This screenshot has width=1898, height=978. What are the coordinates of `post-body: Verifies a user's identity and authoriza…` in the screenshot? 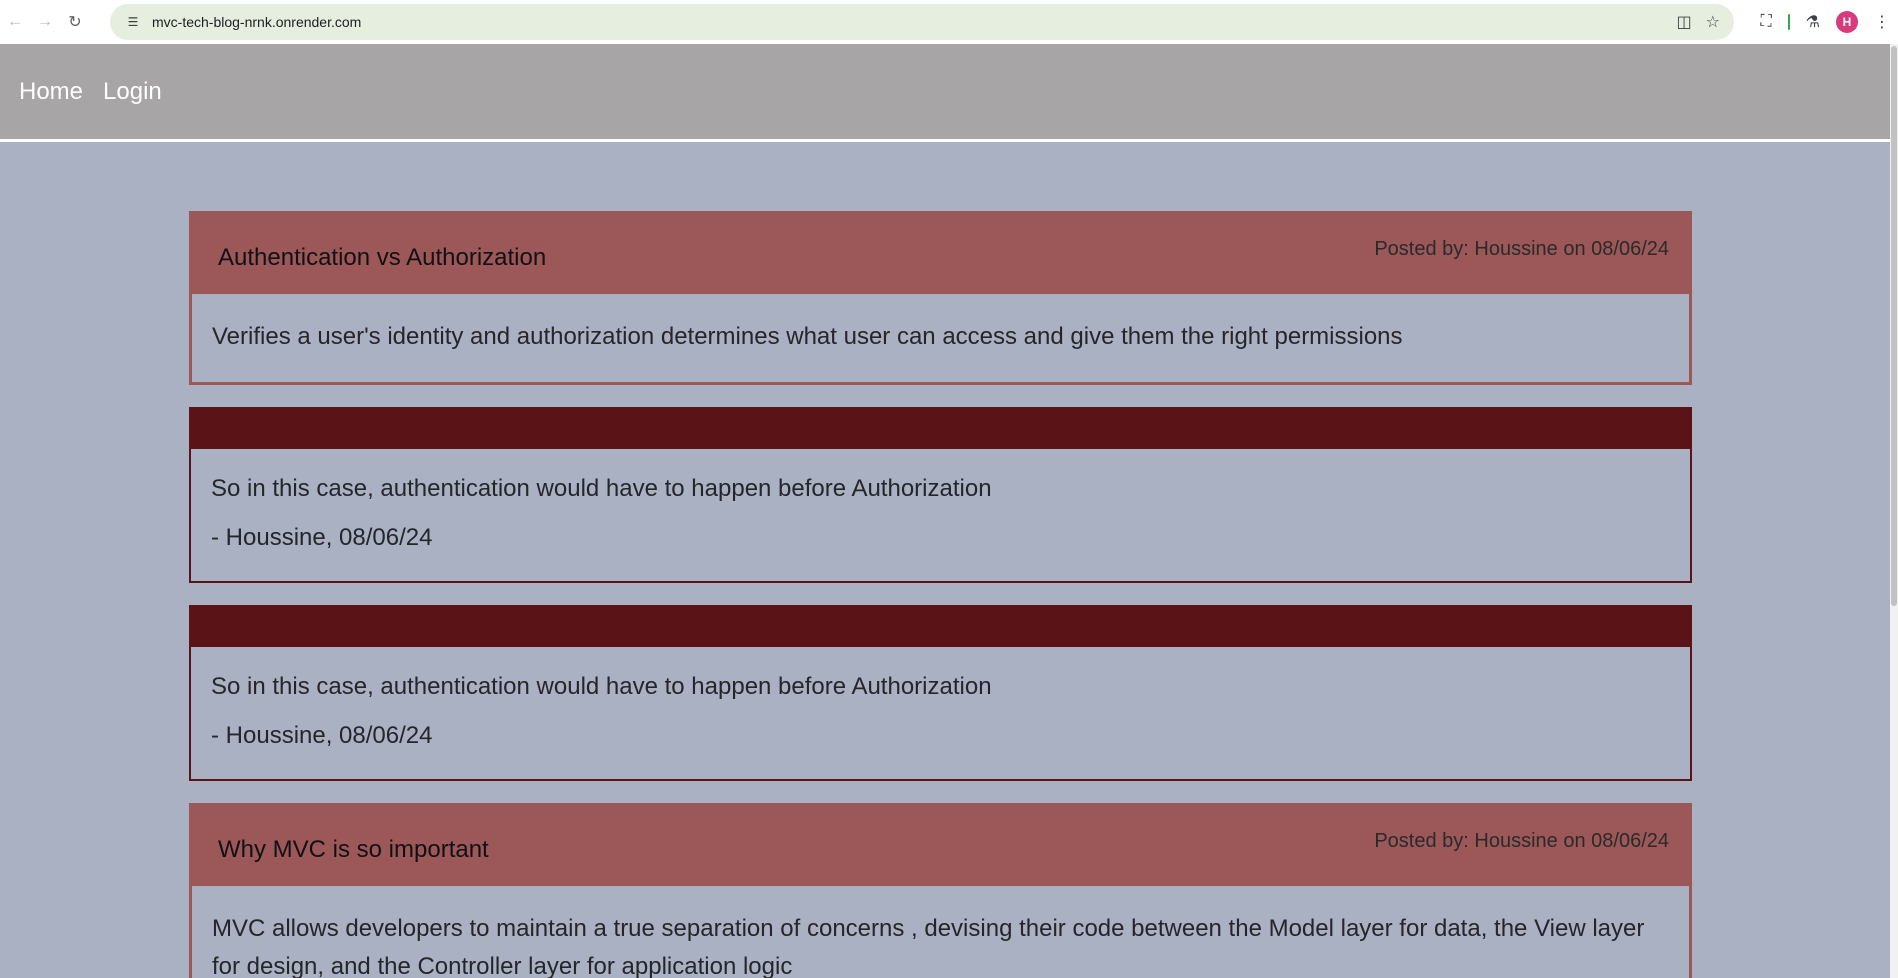 It's located at (807, 336).